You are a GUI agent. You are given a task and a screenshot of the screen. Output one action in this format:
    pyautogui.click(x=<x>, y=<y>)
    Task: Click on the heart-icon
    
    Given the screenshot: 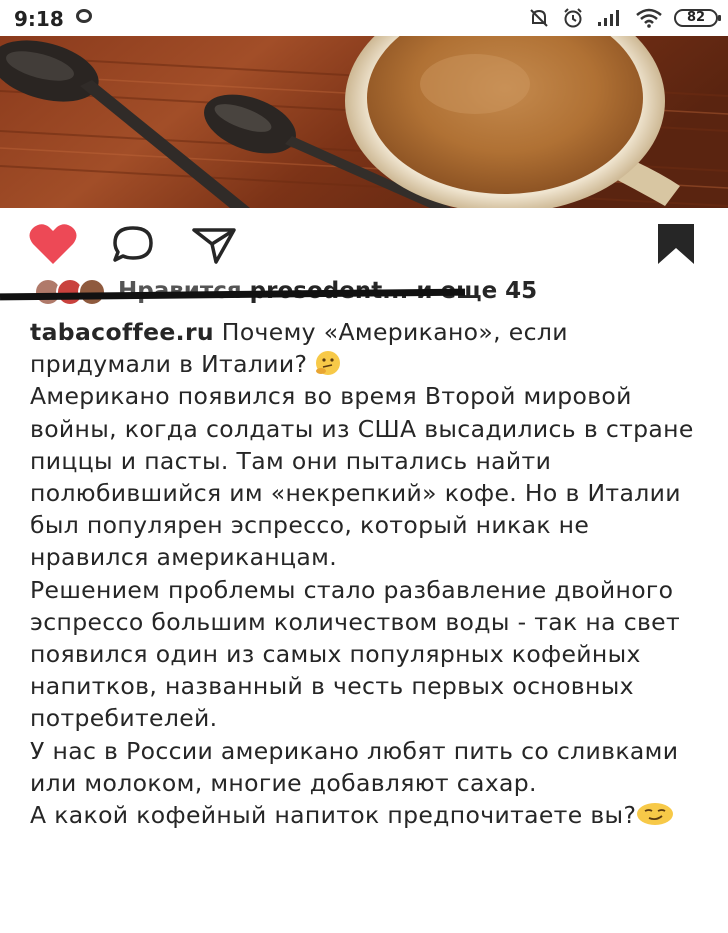 What is the action you would take?
    pyautogui.click(x=53, y=244)
    